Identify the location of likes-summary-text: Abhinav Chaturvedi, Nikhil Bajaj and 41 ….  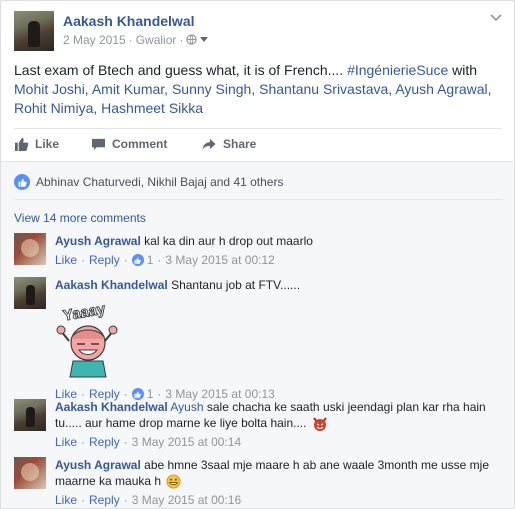
(159, 182).